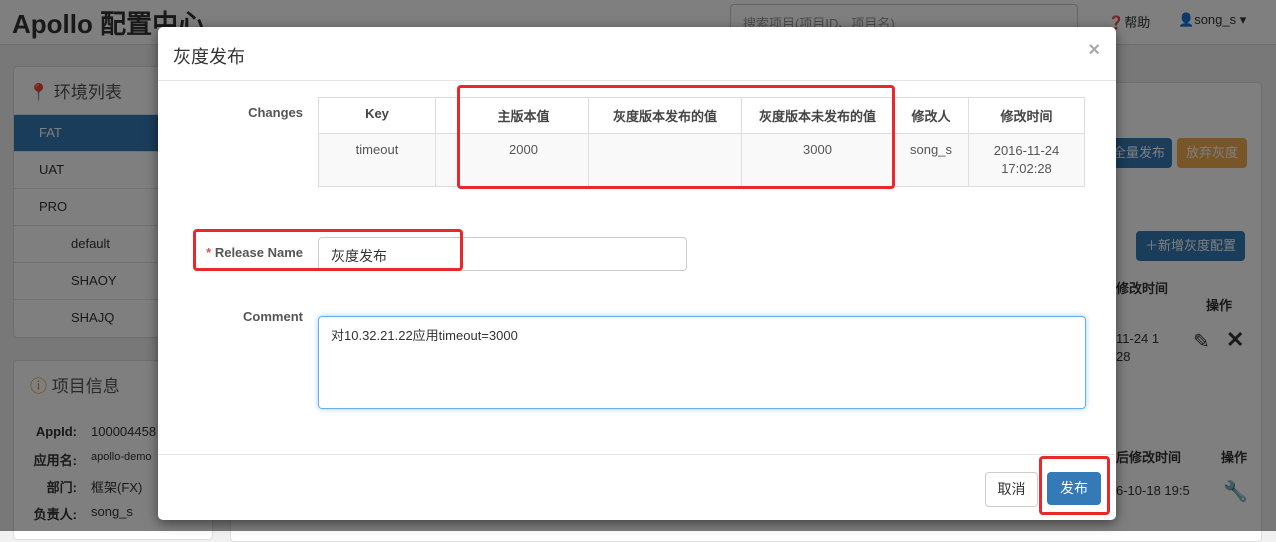  What do you see at coordinates (637, 454) in the screenshot?
I see `footer-divider` at bounding box center [637, 454].